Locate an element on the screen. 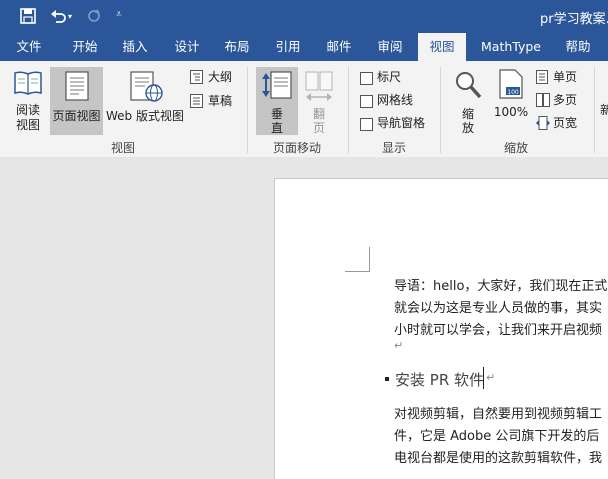 Image resolution: width=608 pixels, height=479 pixels. tab-references: 引用 is located at coordinates (288, 47).